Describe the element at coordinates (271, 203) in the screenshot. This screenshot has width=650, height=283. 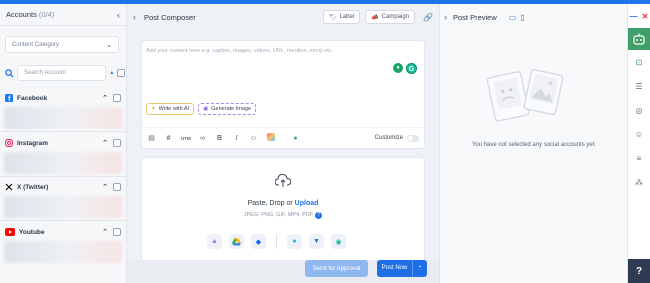
I see `upload-prefix: Paste, Drop or` at that location.